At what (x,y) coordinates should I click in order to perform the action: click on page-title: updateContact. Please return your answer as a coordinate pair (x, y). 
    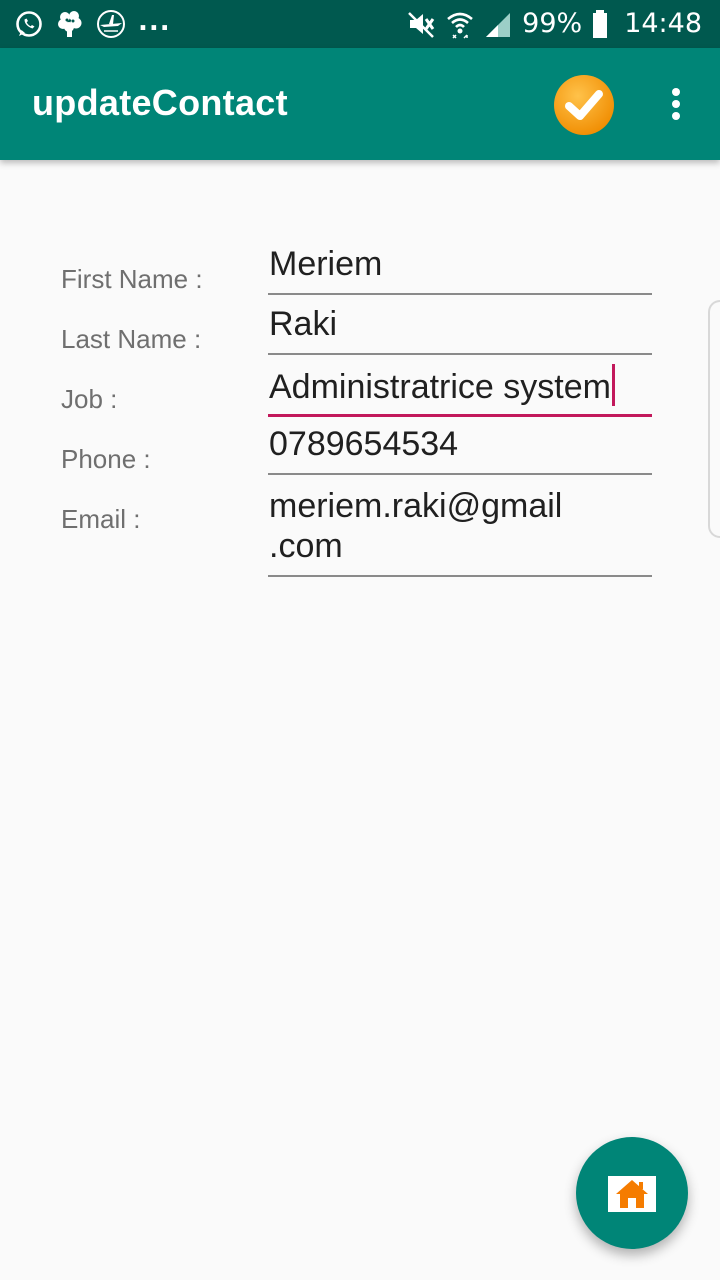
    Looking at the image, I should click on (160, 102).